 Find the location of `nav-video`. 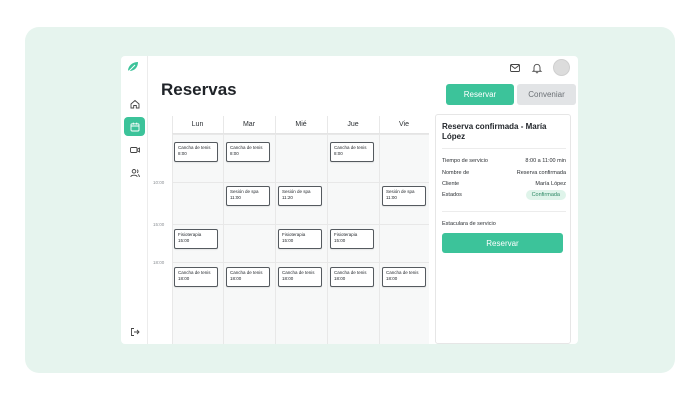

nav-video is located at coordinates (134, 149).